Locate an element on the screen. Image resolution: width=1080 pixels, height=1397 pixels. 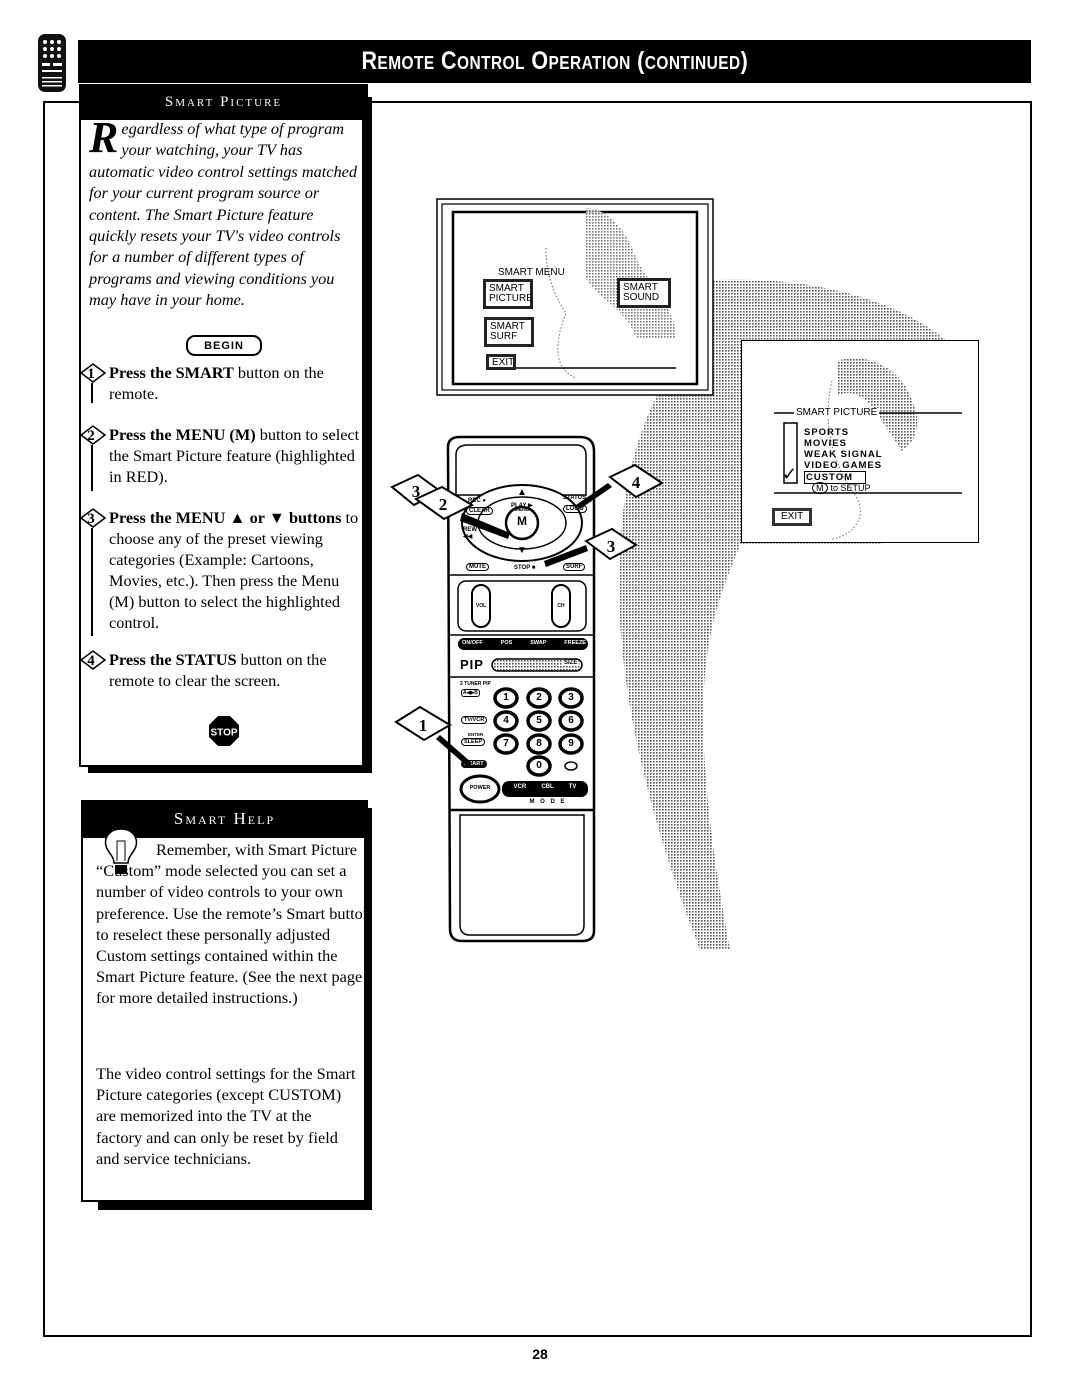
step-number-diamond-icon: 2 is located at coordinates (93, 435).